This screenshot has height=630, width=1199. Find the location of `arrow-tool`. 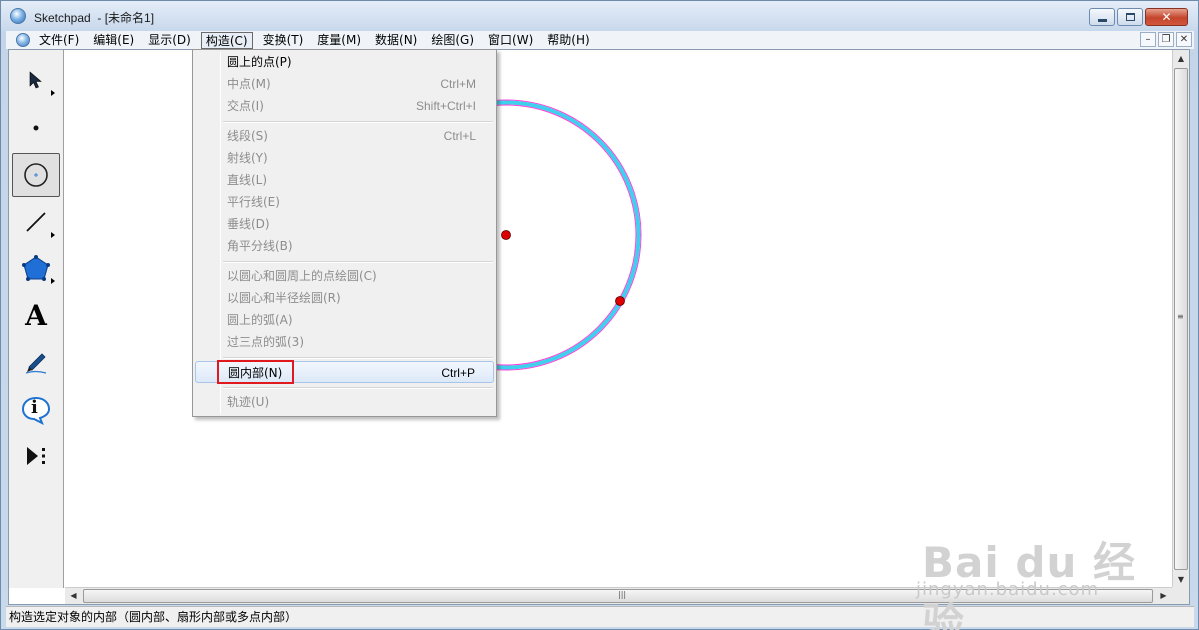

arrow-tool is located at coordinates (36, 80).